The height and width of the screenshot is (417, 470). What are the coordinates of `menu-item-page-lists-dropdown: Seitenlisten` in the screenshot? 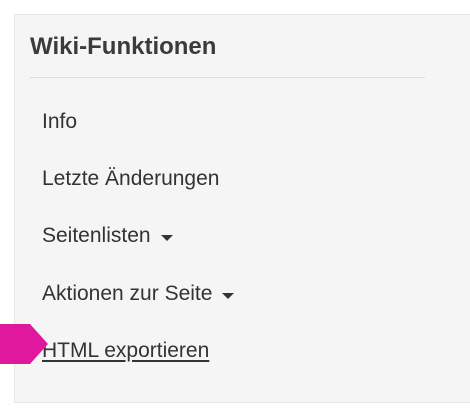 It's located at (107, 236).